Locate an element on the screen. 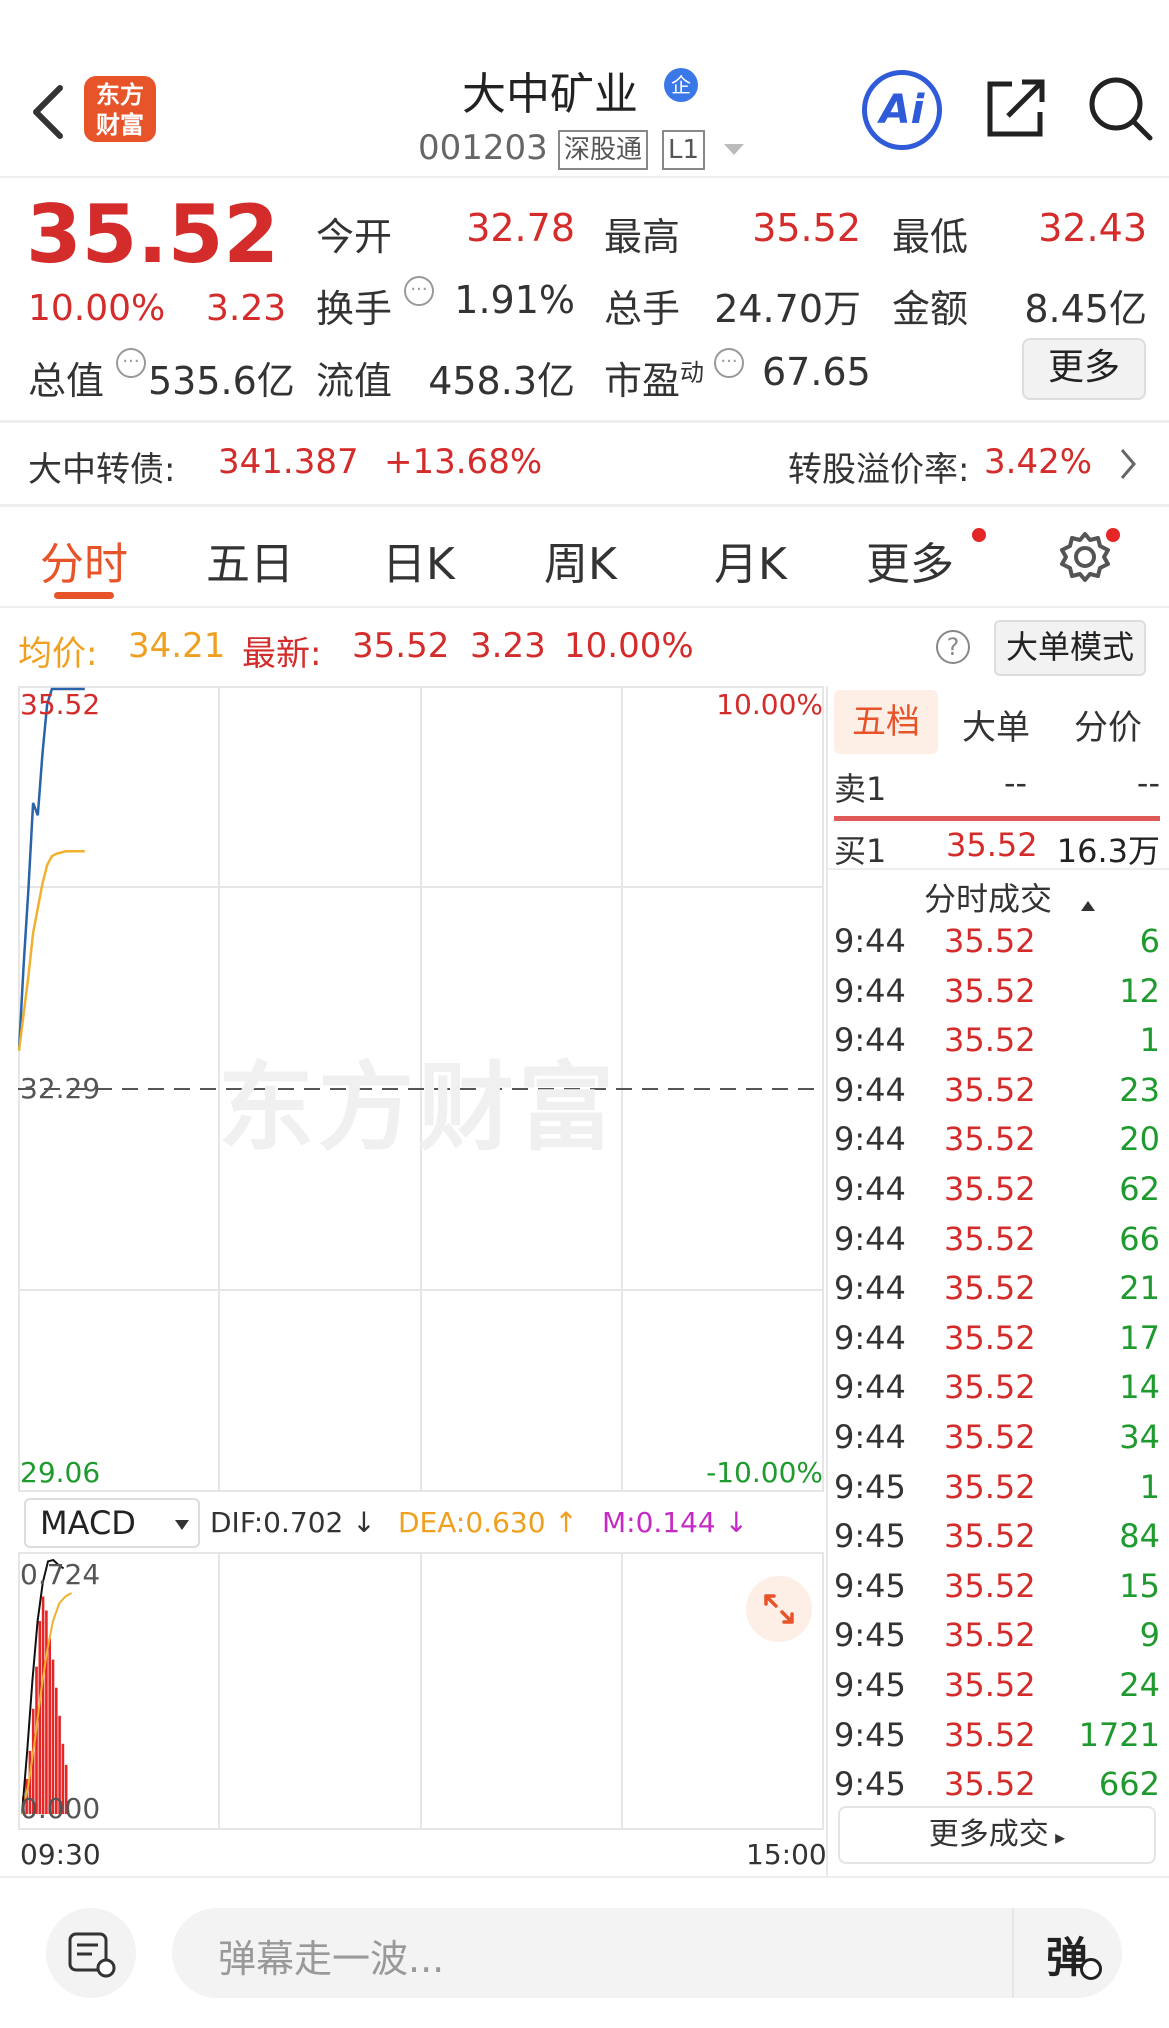  gear-icon is located at coordinates (1085, 559).